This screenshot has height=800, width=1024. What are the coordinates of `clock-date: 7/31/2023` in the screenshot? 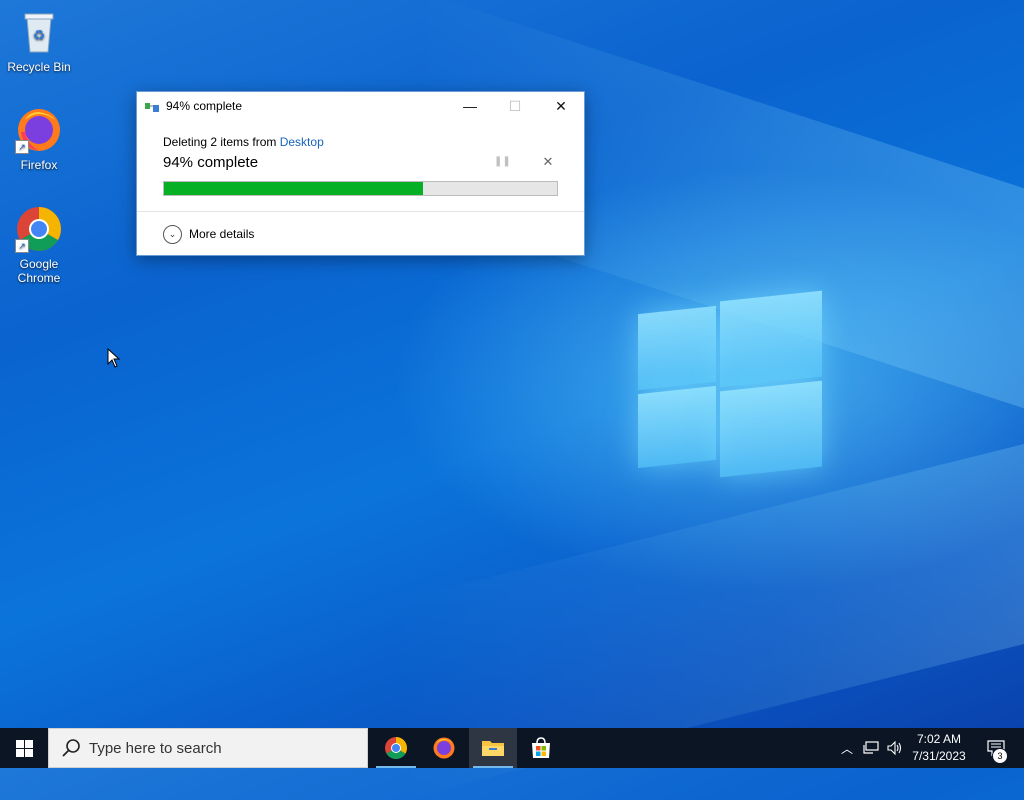 It's located at (939, 756).